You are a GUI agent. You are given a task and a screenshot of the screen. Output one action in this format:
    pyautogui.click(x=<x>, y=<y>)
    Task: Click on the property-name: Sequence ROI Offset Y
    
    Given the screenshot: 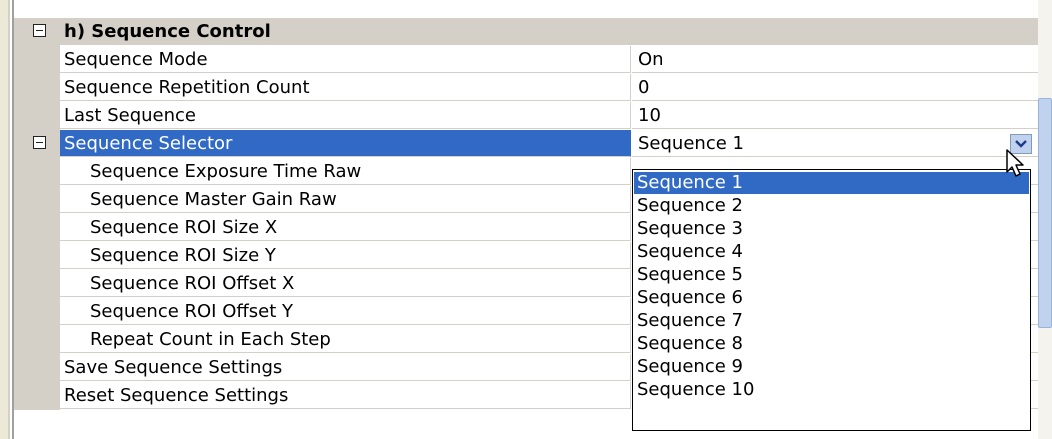 What is the action you would take?
    pyautogui.click(x=345, y=311)
    